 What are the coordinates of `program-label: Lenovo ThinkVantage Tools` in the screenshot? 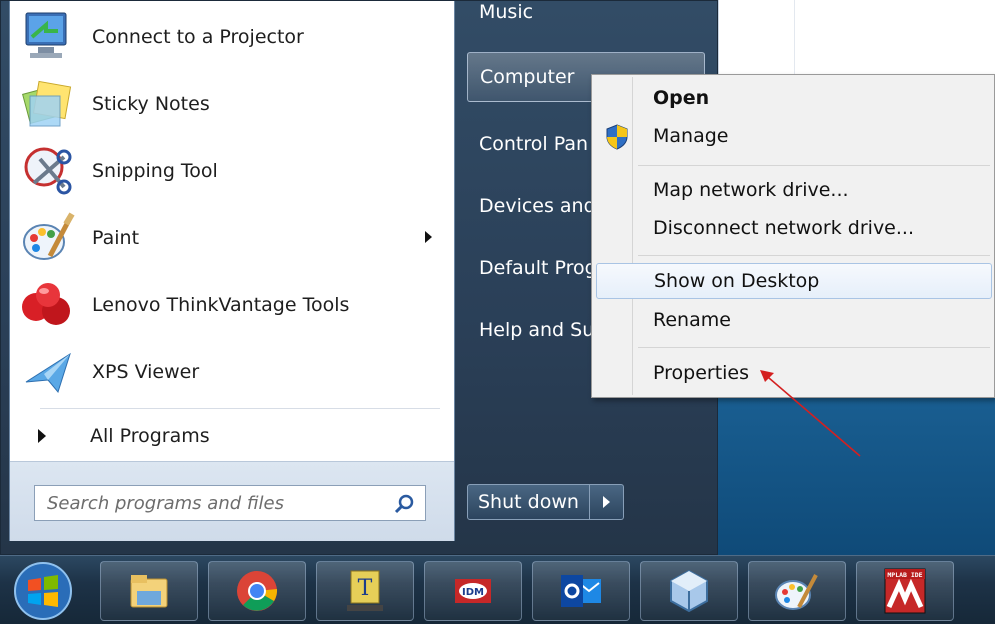 It's located at (221, 305).